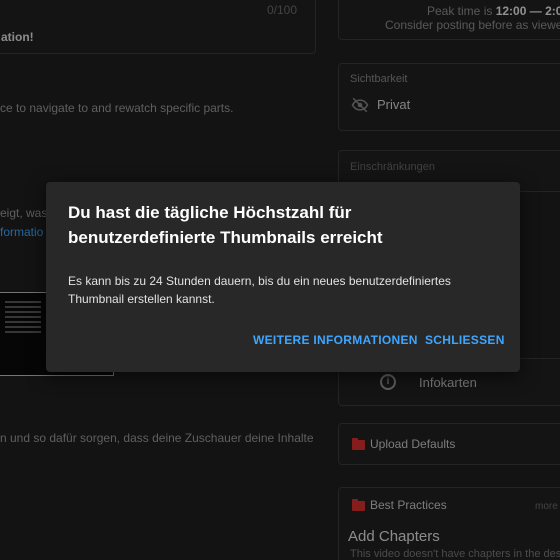 Image resolution: width=560 pixels, height=560 pixels. Describe the element at coordinates (335, 340) in the screenshot. I see `more-info-button: WEITERE INFORMATIONEN` at that location.